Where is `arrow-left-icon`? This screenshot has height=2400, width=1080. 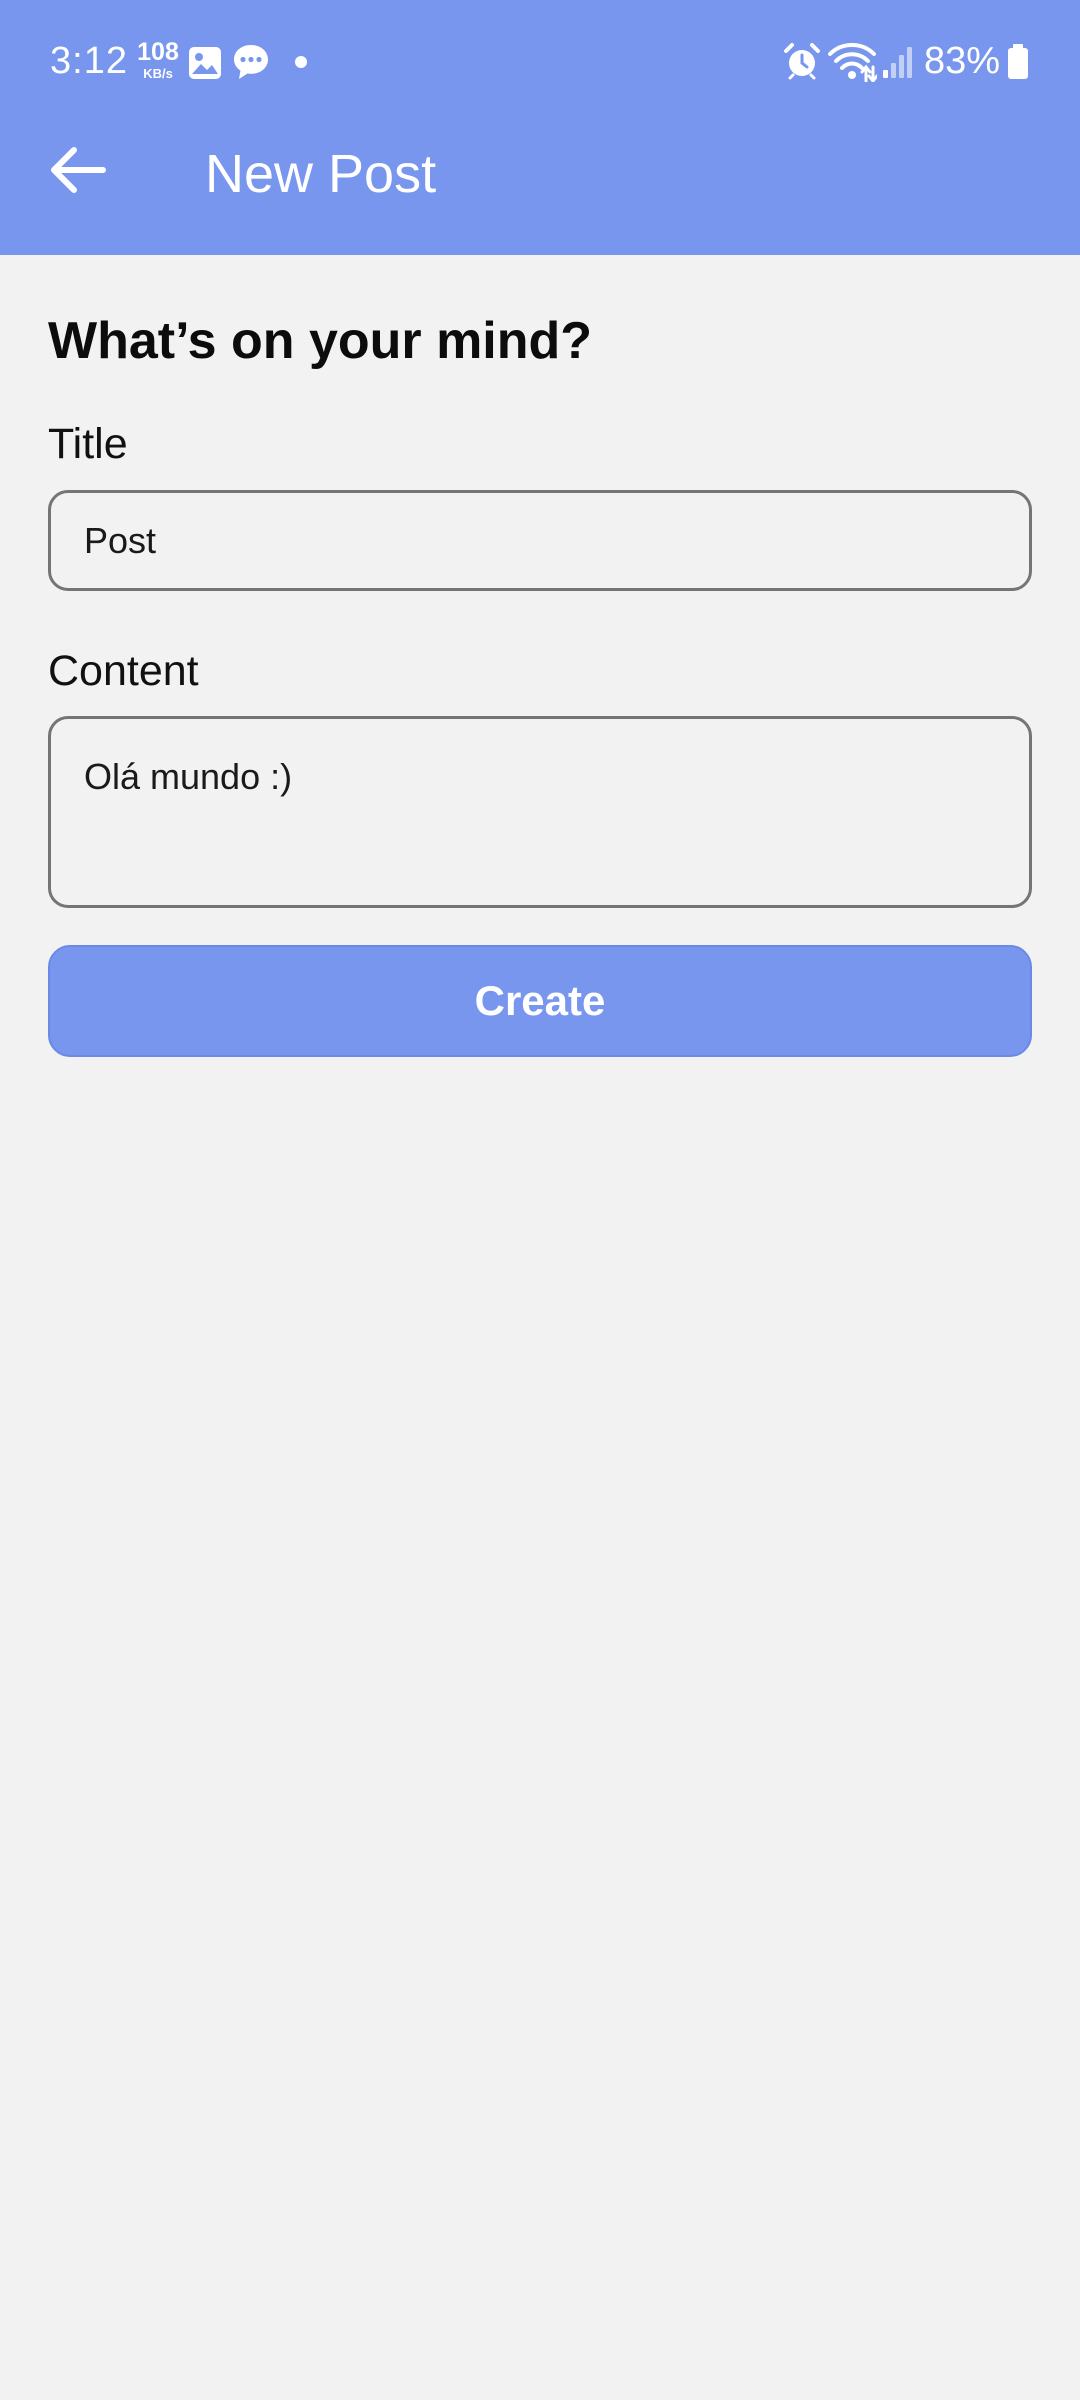 arrow-left-icon is located at coordinates (78, 170).